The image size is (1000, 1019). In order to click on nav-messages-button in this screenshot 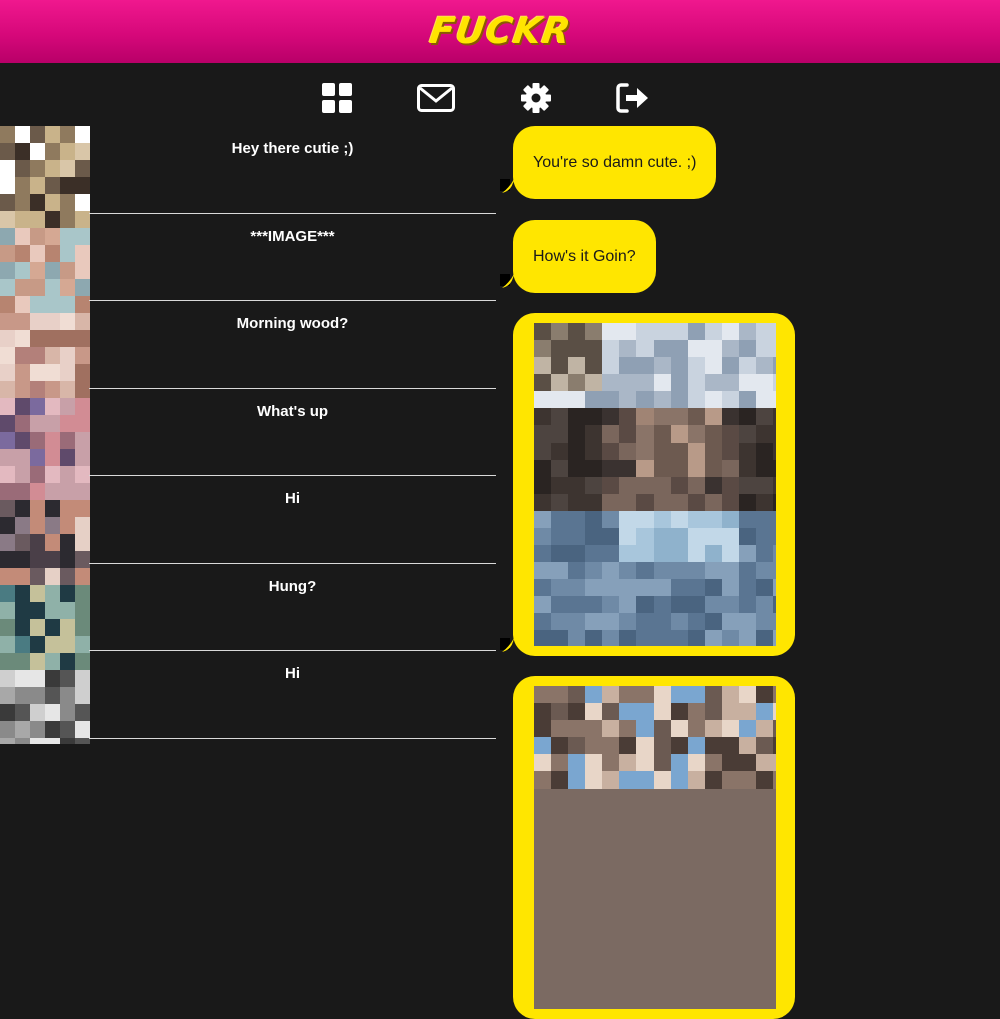, I will do `click(436, 98)`.